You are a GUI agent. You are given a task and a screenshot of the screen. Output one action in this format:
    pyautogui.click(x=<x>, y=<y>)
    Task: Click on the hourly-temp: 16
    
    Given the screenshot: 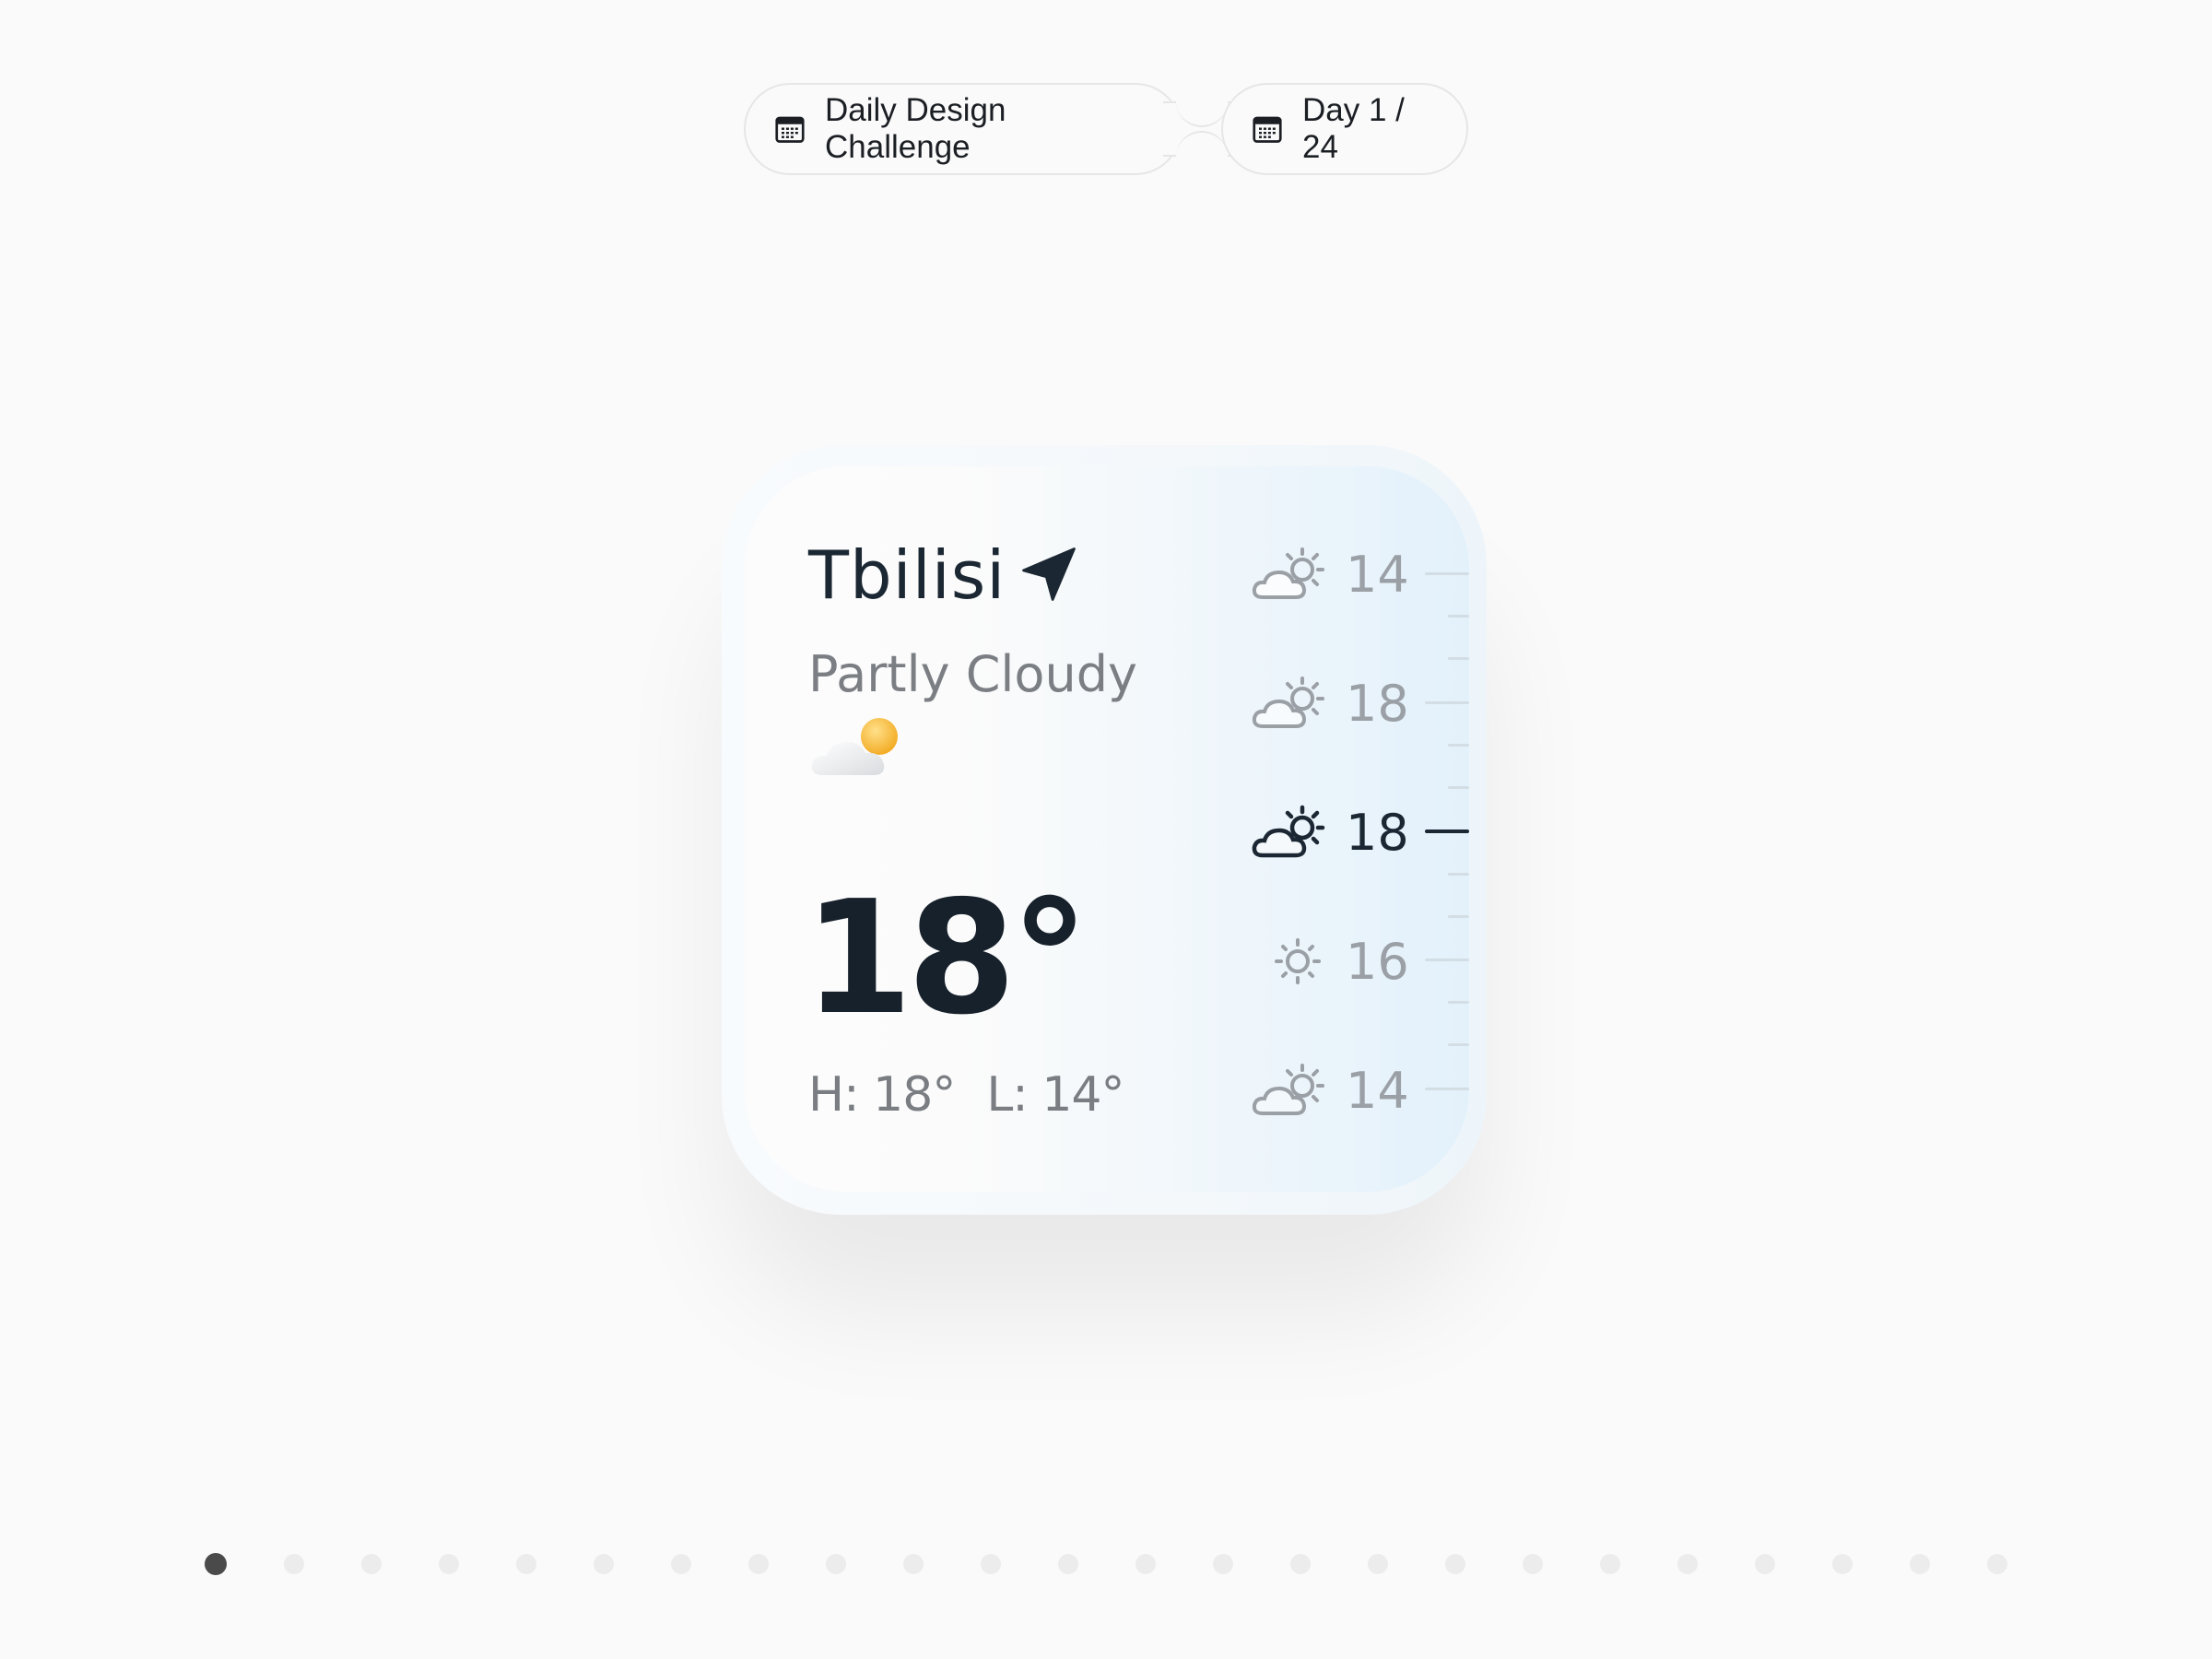 What is the action you would take?
    pyautogui.click(x=1377, y=961)
    